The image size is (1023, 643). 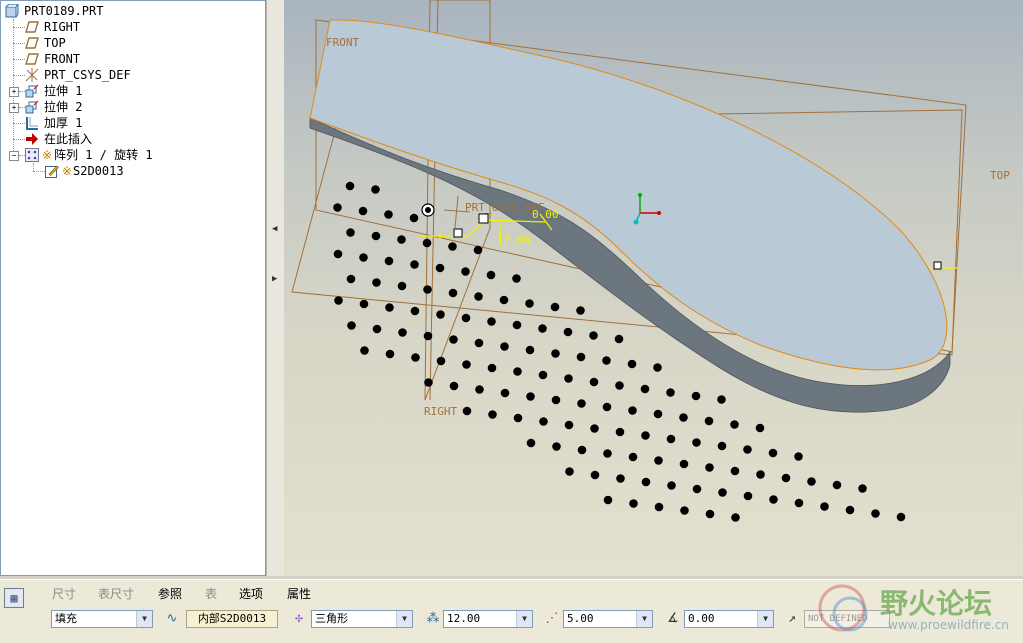 I want to click on csys-icon, so click(x=32, y=75).